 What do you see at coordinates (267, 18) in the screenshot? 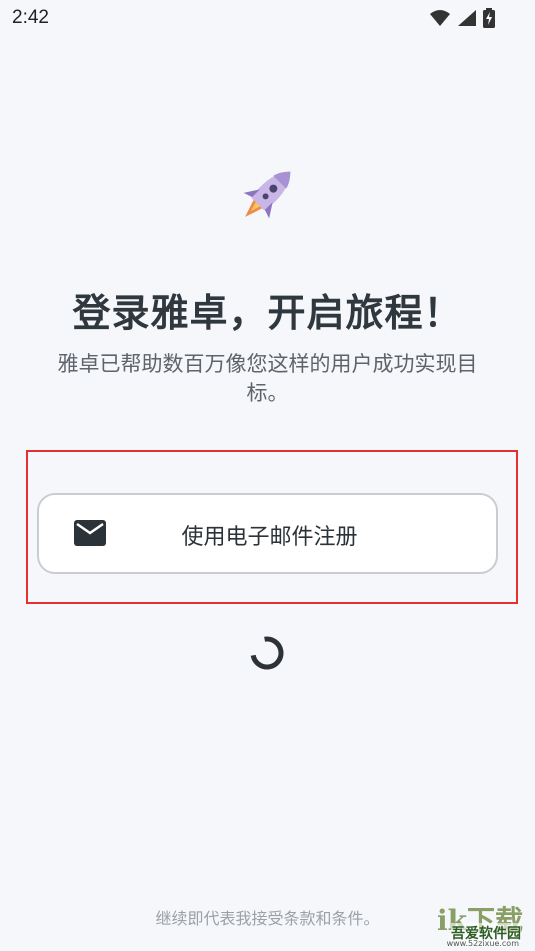
I see `status-bar: 2:42` at bounding box center [267, 18].